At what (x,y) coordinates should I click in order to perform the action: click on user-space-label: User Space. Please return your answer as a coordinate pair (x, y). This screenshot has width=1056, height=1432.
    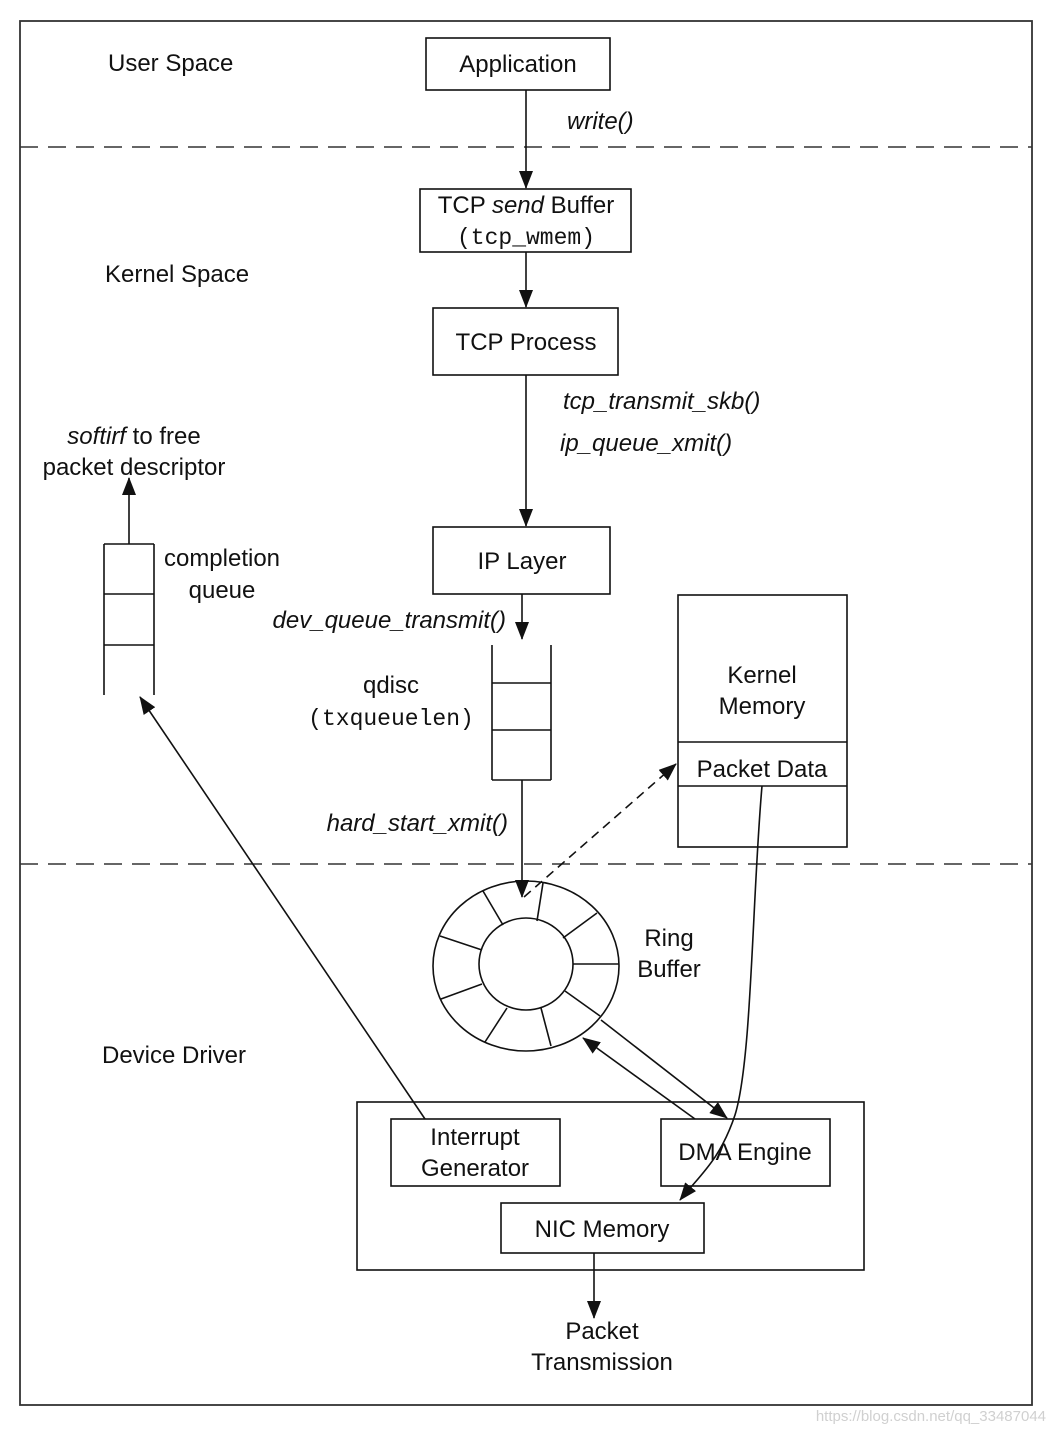
    Looking at the image, I should click on (170, 63).